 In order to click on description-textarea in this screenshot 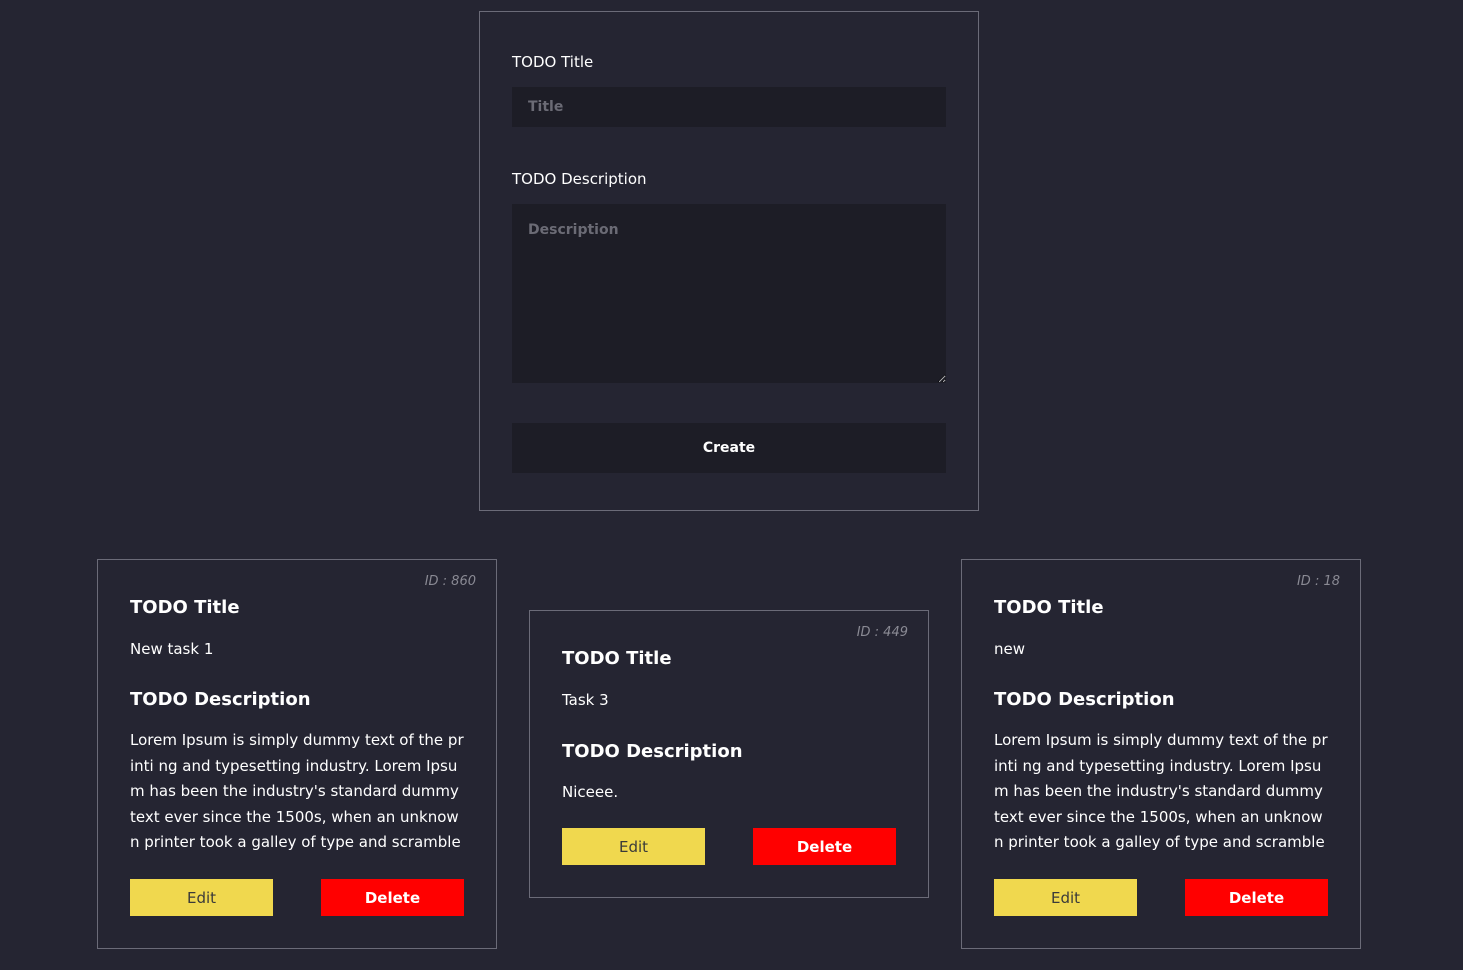, I will do `click(729, 293)`.